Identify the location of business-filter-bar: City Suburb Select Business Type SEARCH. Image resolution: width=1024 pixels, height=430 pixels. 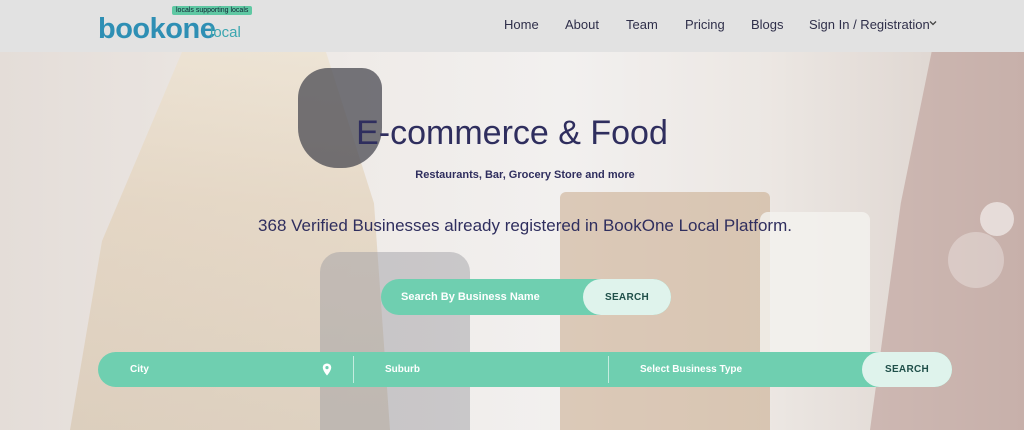
(525, 369).